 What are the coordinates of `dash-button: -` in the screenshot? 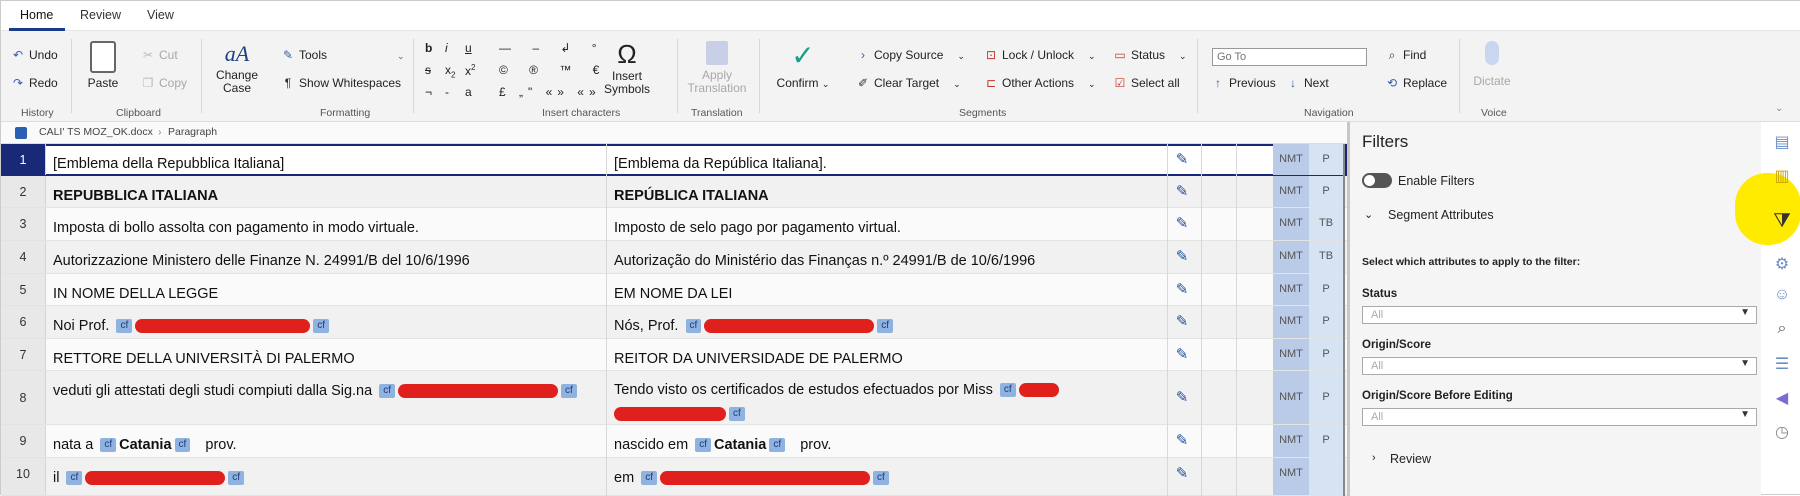 It's located at (447, 92).